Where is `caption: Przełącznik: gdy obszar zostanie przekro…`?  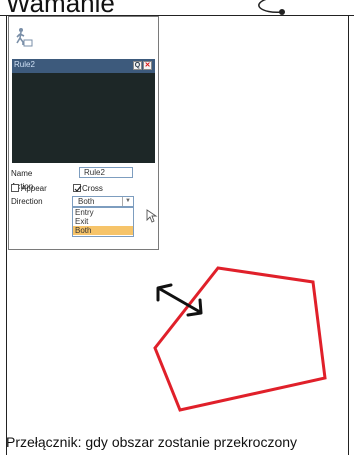 caption: Przełącznik: gdy obszar zostanie przekro… is located at coordinates (152, 442).